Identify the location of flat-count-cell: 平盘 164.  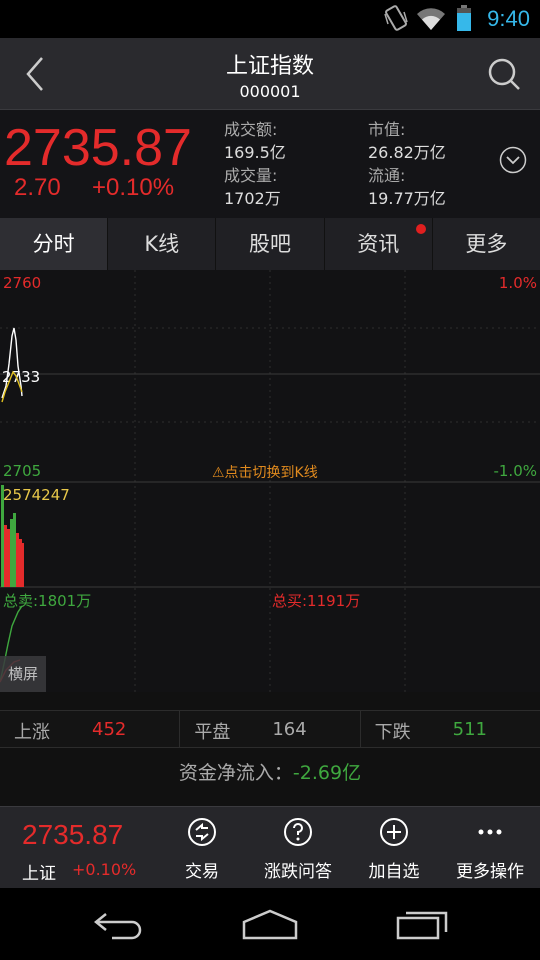
(270, 729).